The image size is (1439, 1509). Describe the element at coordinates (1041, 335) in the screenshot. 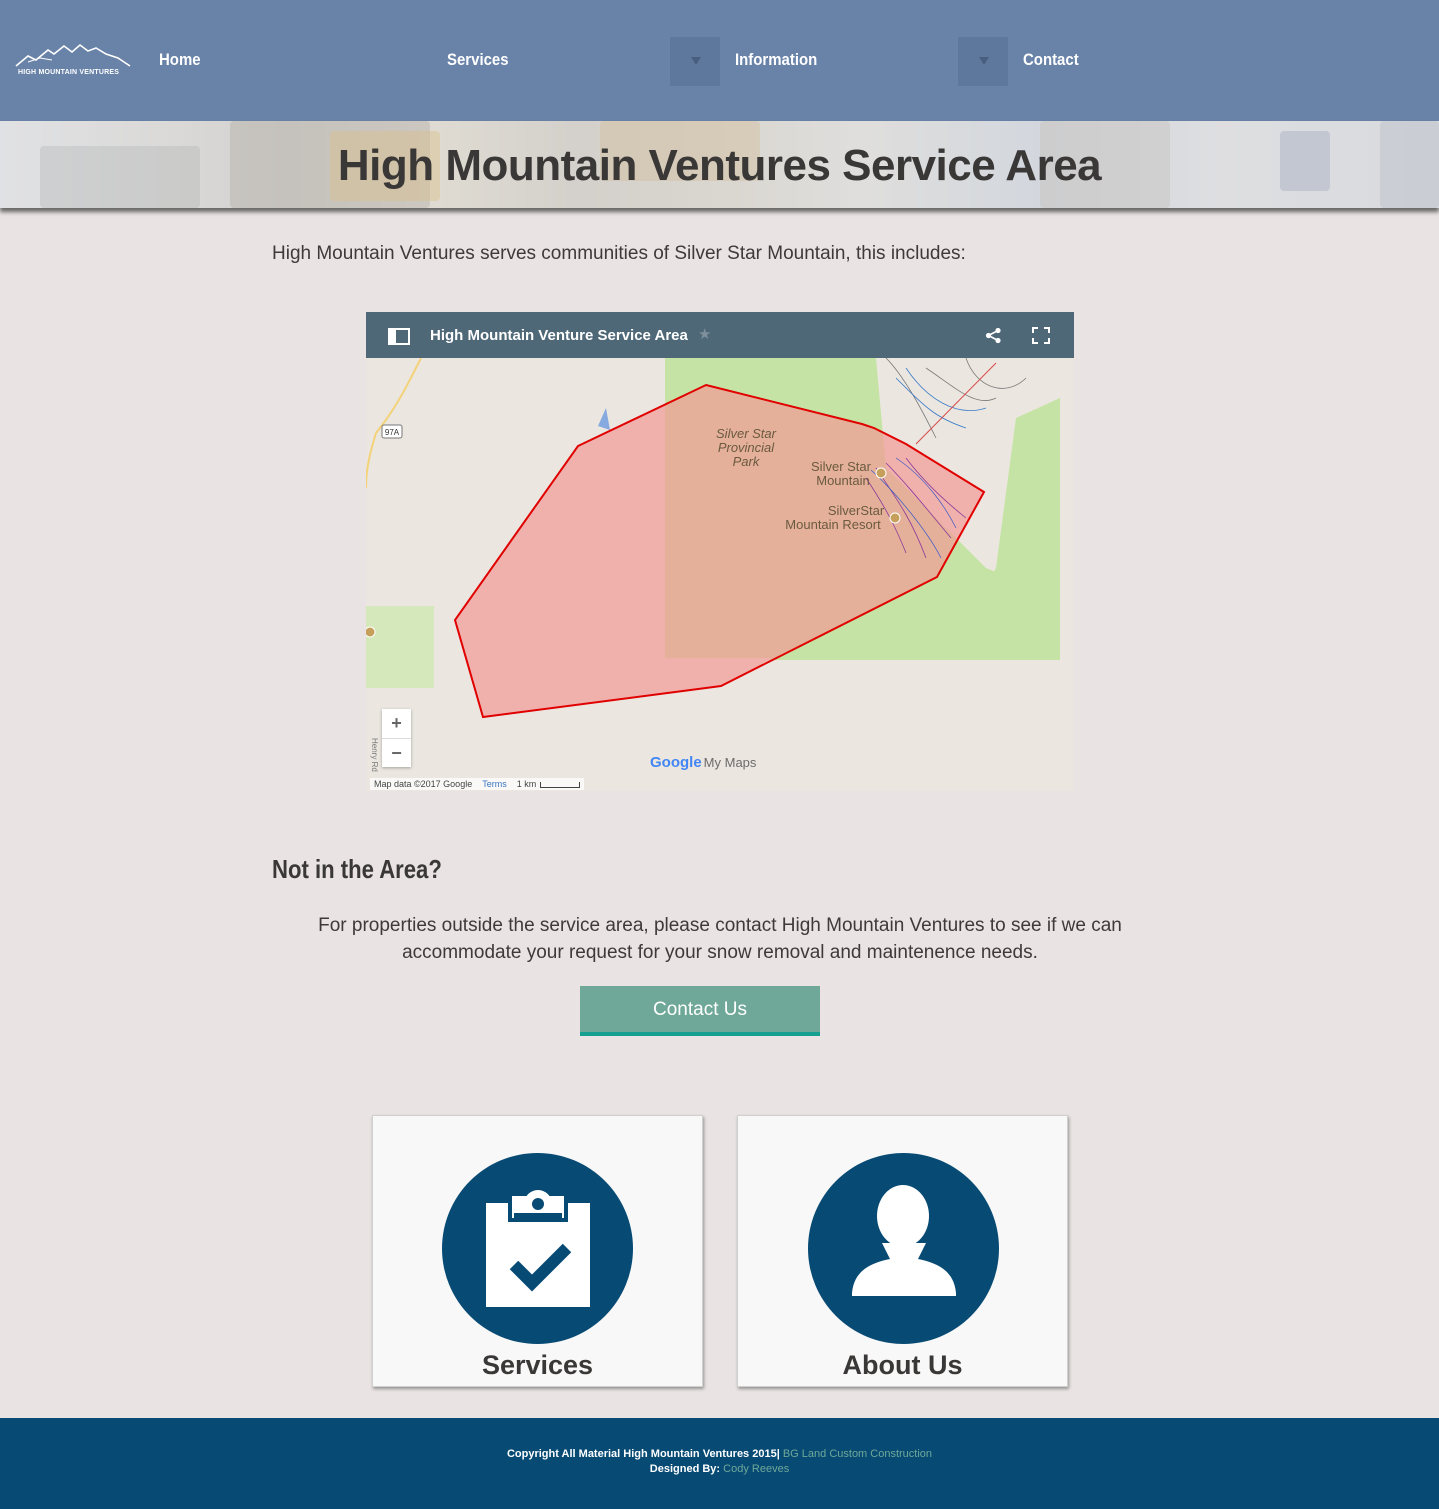

I see `fullscreen-icon` at that location.